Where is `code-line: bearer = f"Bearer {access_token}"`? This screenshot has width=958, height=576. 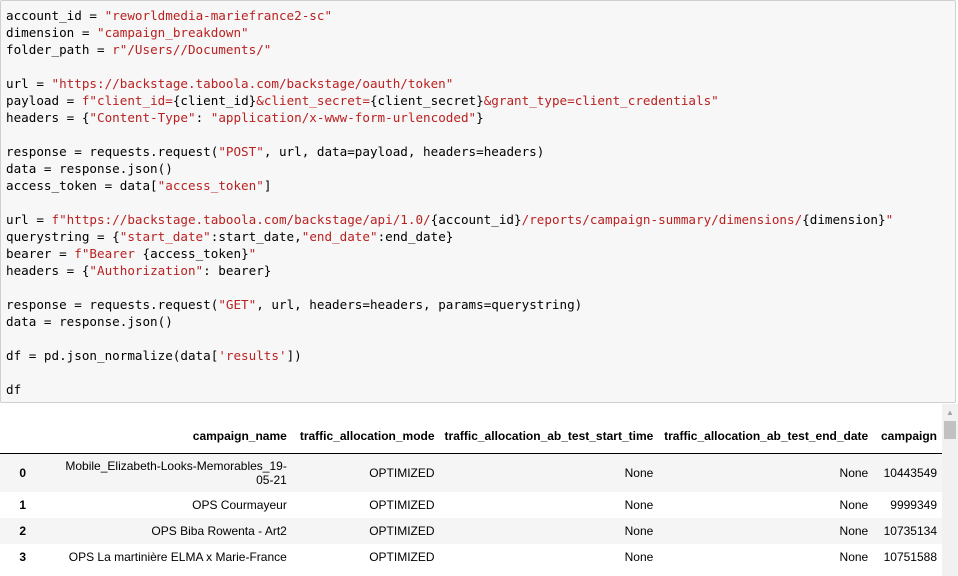
code-line: bearer = f"Bearer {access_token}" is located at coordinates (131, 253).